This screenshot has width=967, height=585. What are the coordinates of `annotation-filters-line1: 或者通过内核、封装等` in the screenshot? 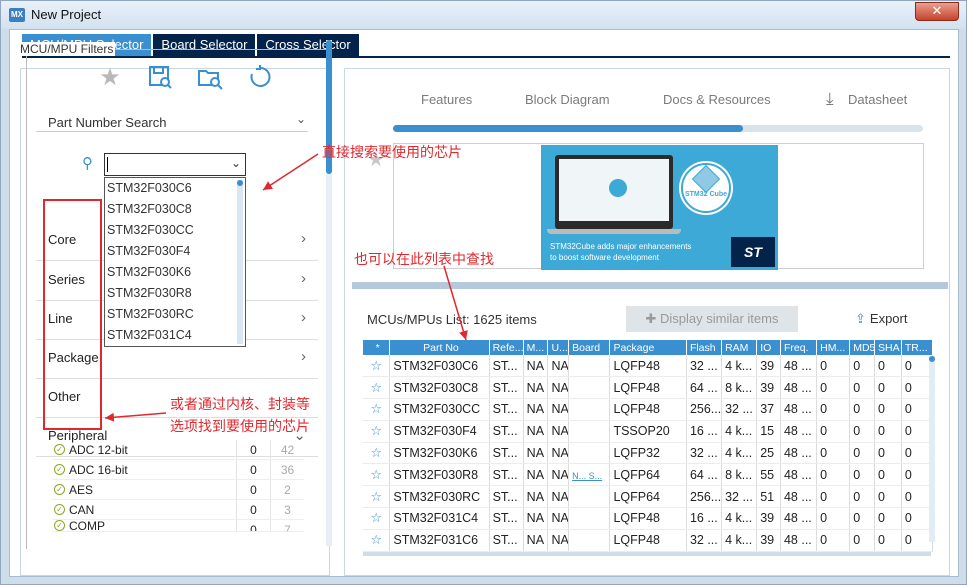 It's located at (240, 404).